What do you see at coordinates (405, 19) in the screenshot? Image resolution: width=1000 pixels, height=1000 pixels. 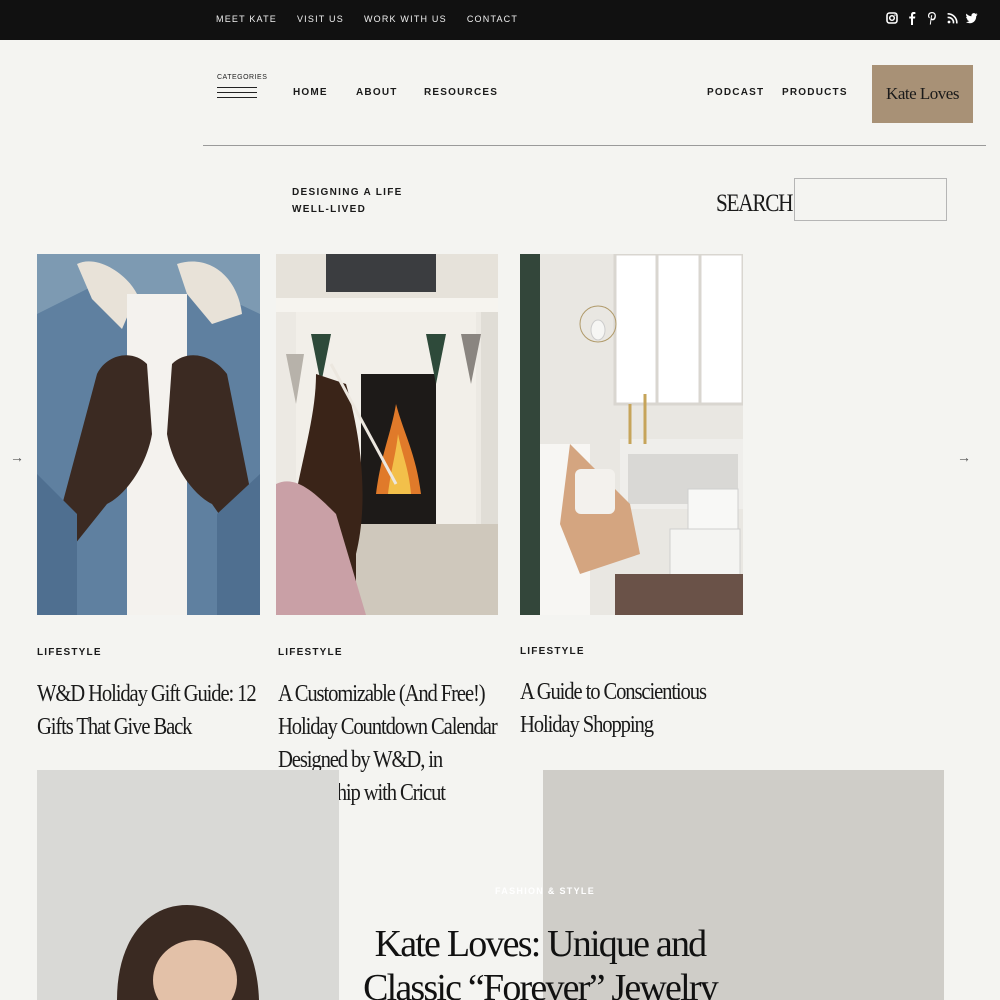 I see `top-link-work-with-us: WORK WITH US` at bounding box center [405, 19].